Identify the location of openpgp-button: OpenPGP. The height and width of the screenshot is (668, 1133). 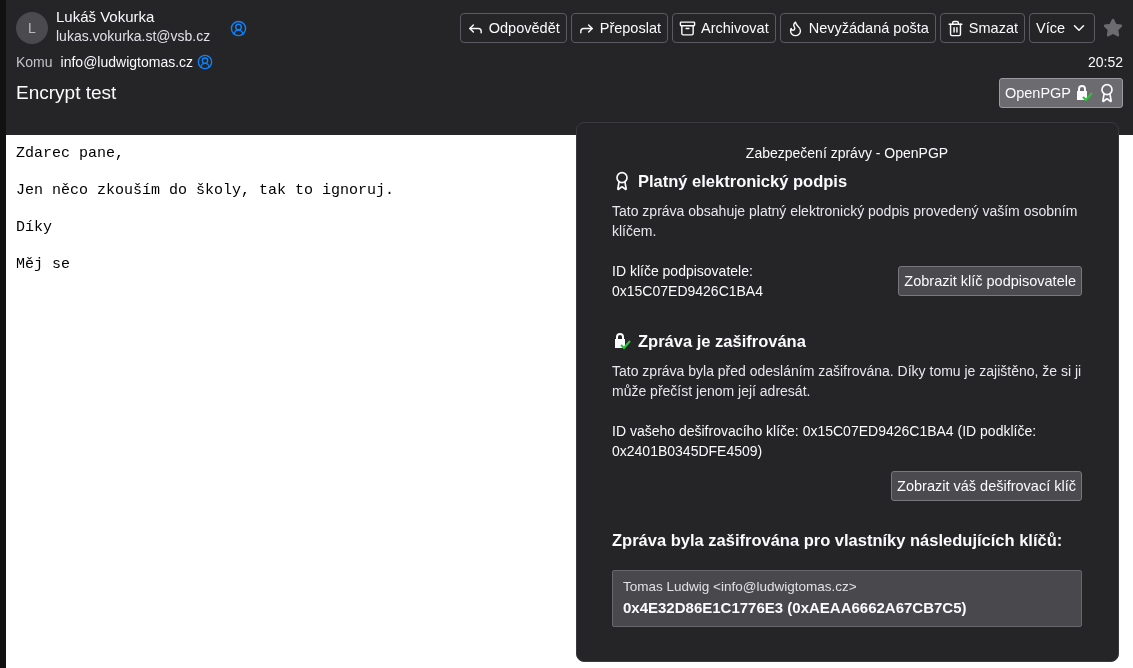
(1060, 93).